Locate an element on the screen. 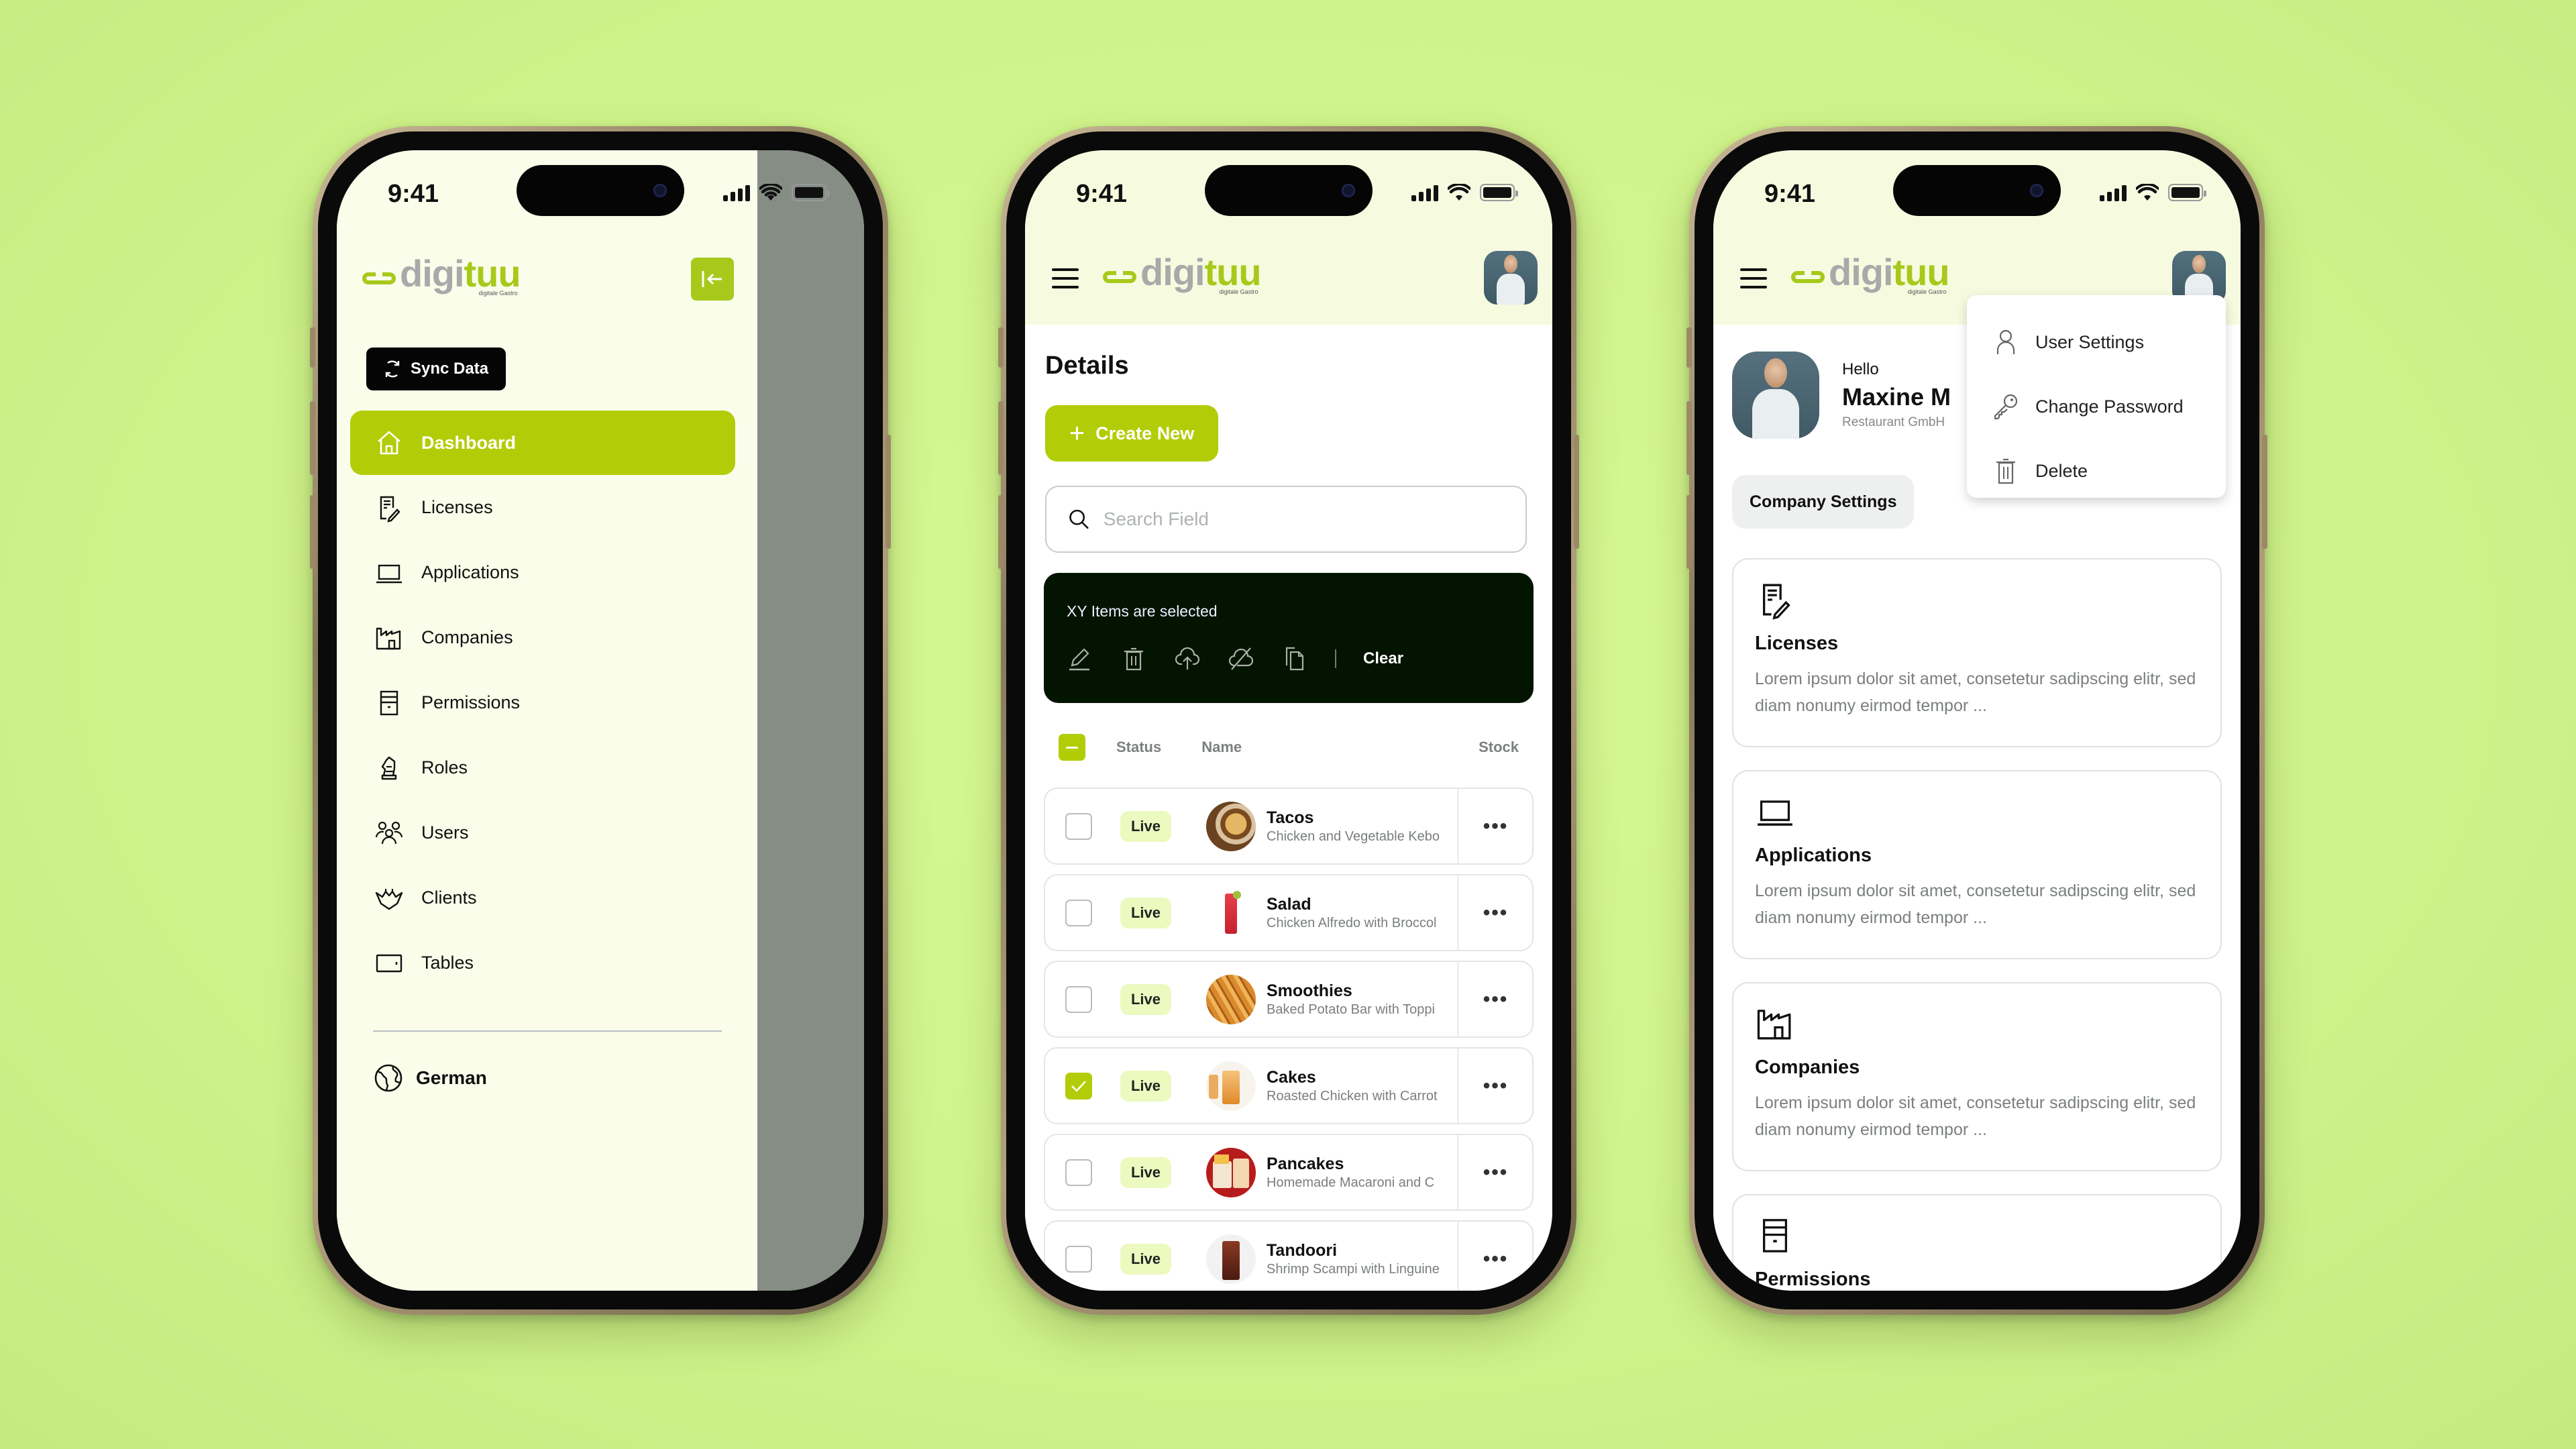 The height and width of the screenshot is (1449, 2576). menu-item-change-password: Change Password is located at coordinates (2096, 406).